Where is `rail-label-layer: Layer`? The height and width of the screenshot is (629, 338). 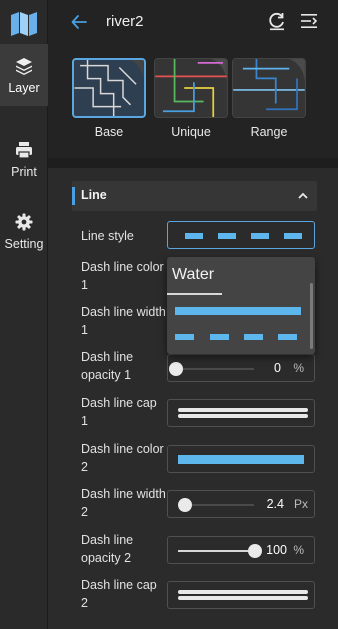
rail-label-layer: Layer is located at coordinates (24, 87).